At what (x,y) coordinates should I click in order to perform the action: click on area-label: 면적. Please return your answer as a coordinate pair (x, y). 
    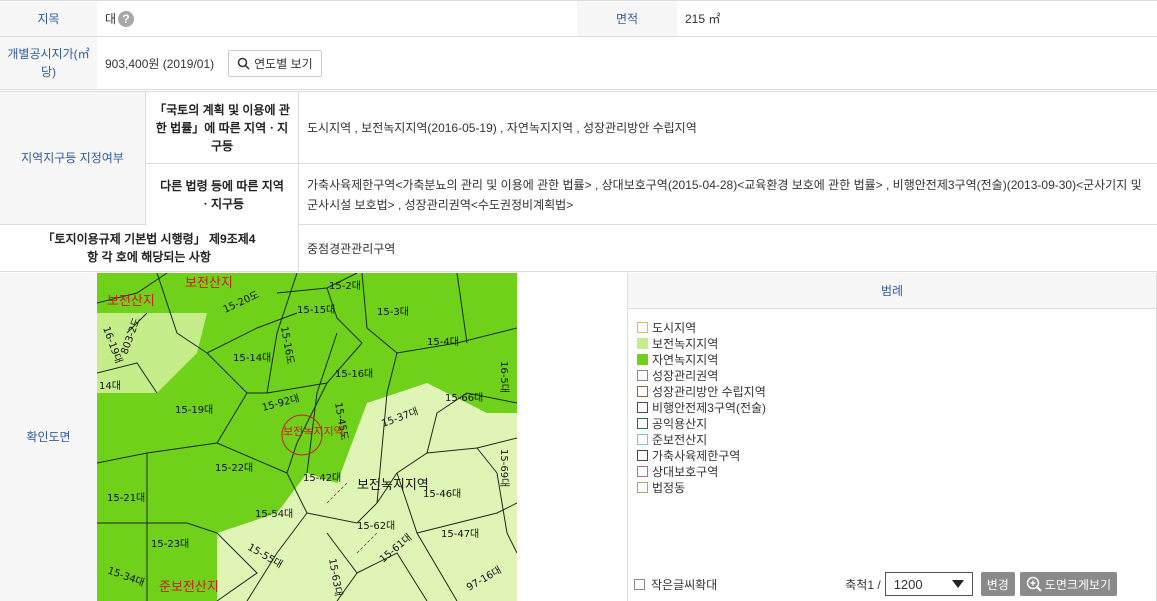
    Looking at the image, I should click on (627, 18).